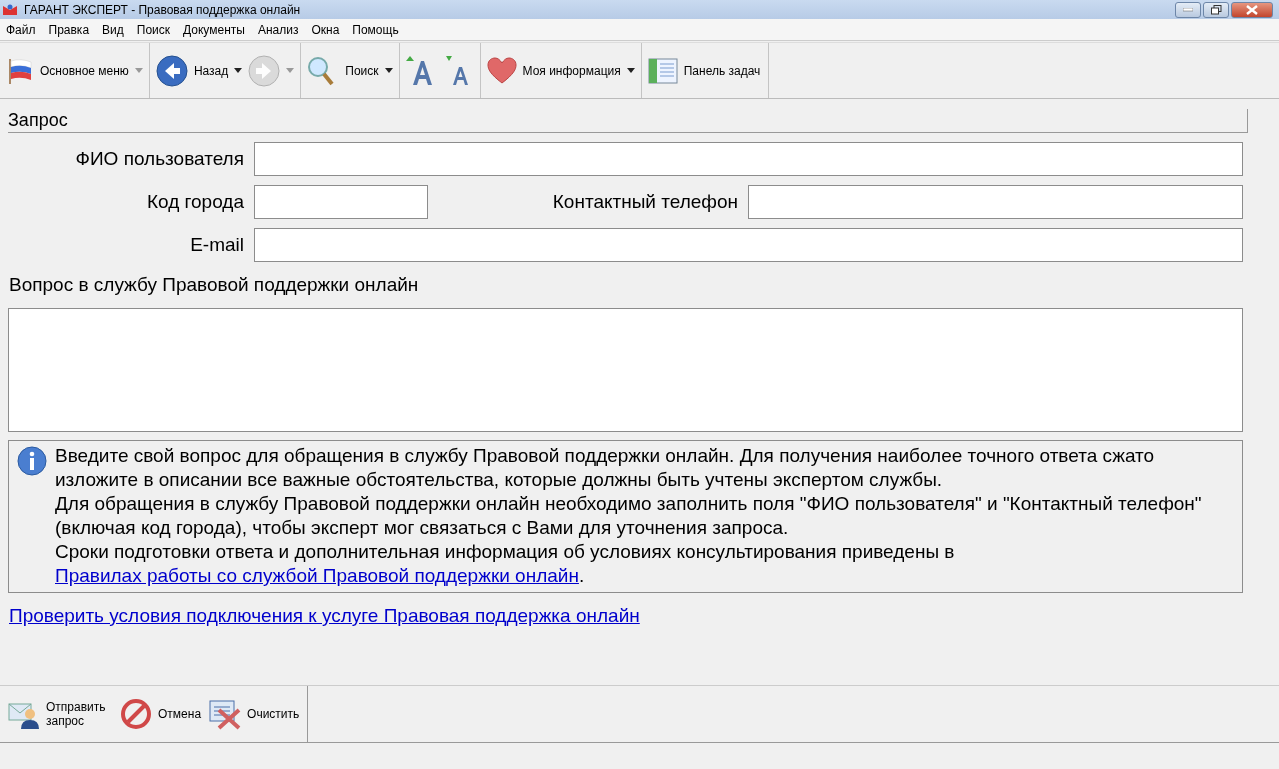 This screenshot has height=769, width=1279. I want to click on cancel-button: Отмена, so click(161, 714).